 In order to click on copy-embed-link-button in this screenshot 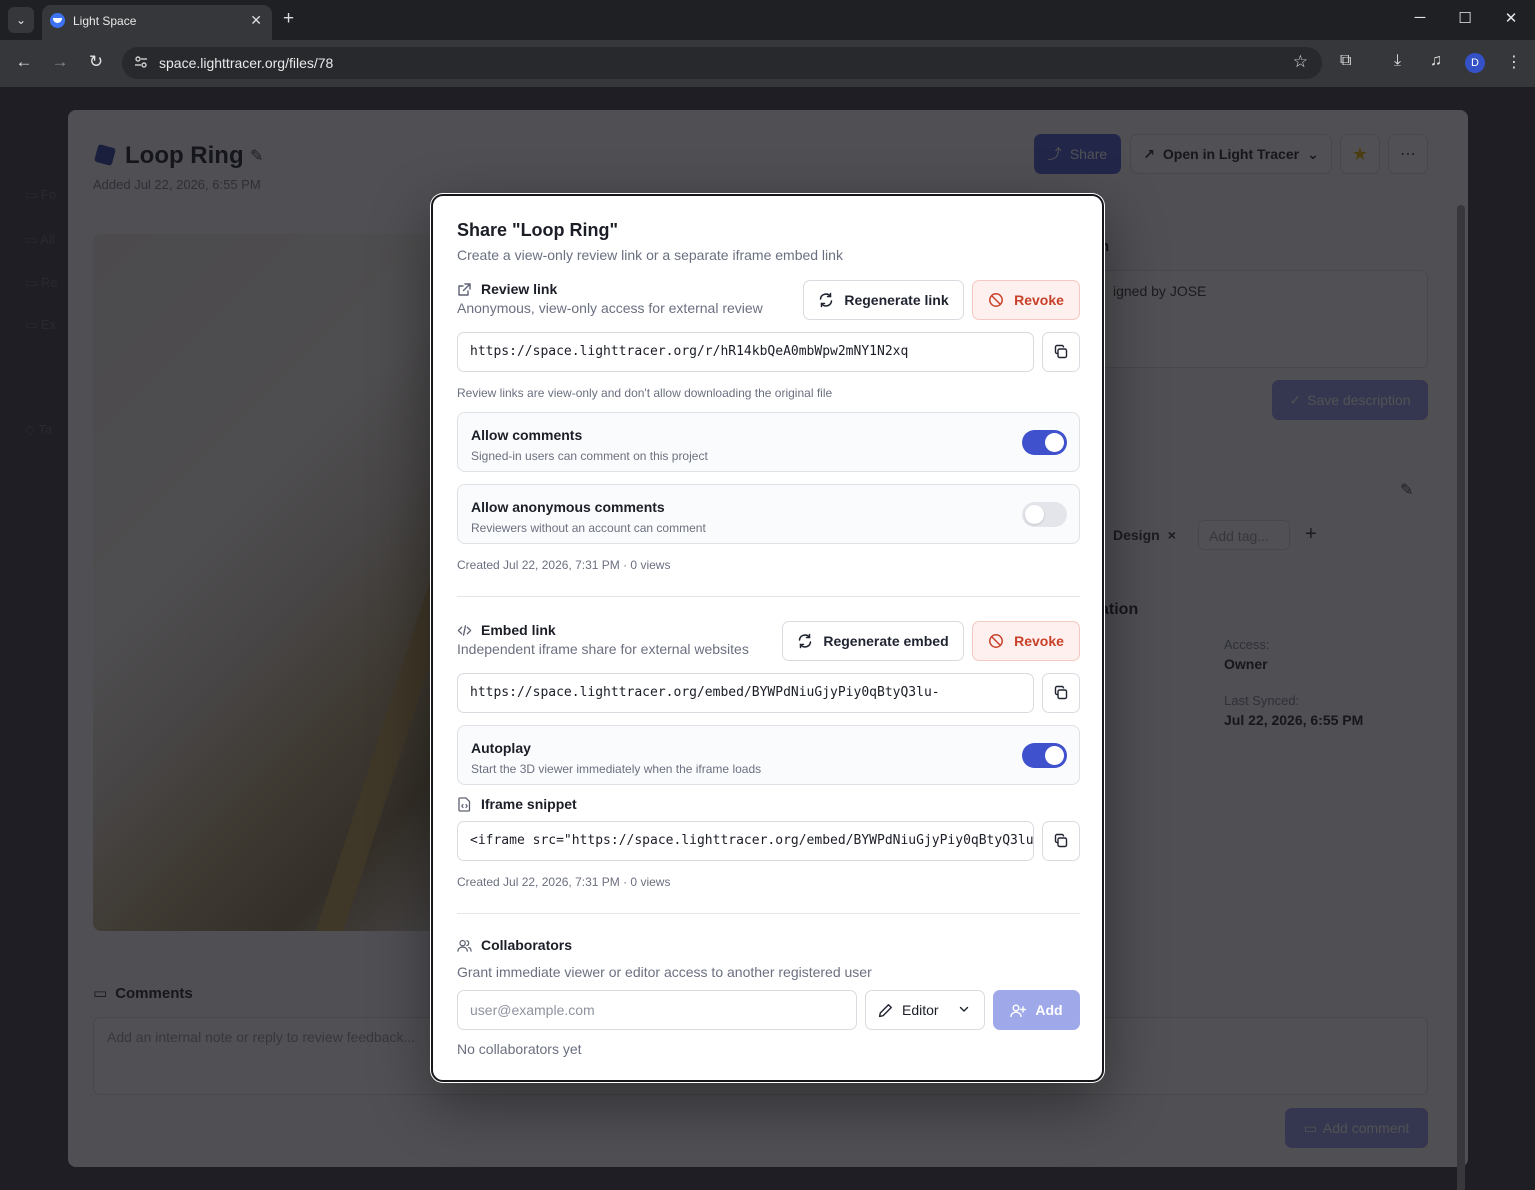, I will do `click(1061, 693)`.